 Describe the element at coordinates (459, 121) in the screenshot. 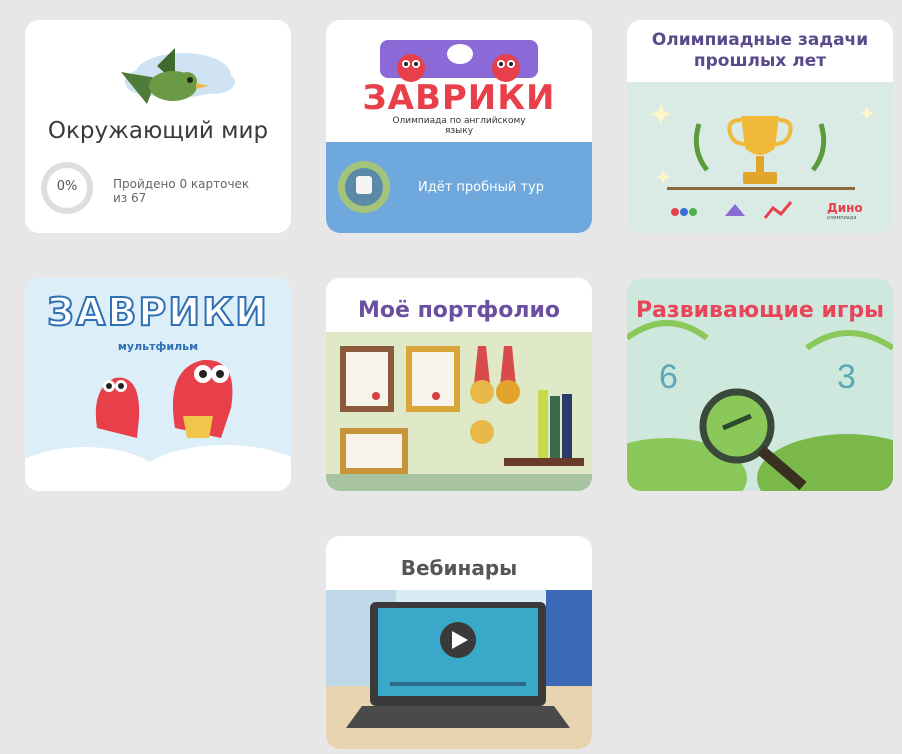

I see `olympiad-subtitle-line-1: Олимпиада по английскому` at that location.